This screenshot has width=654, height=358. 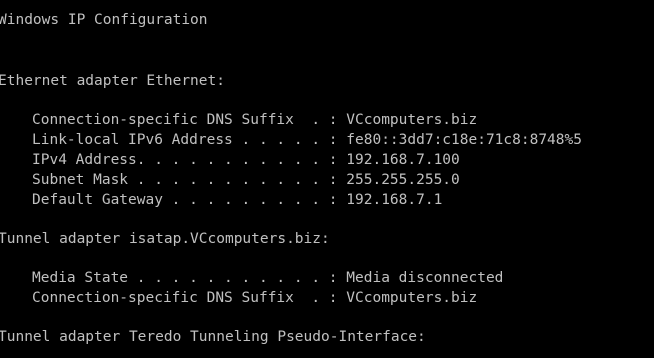 I want to click on section-header-isatap: Tunnel adapter isatap.VCcomputers.biz:, so click(x=165, y=239).